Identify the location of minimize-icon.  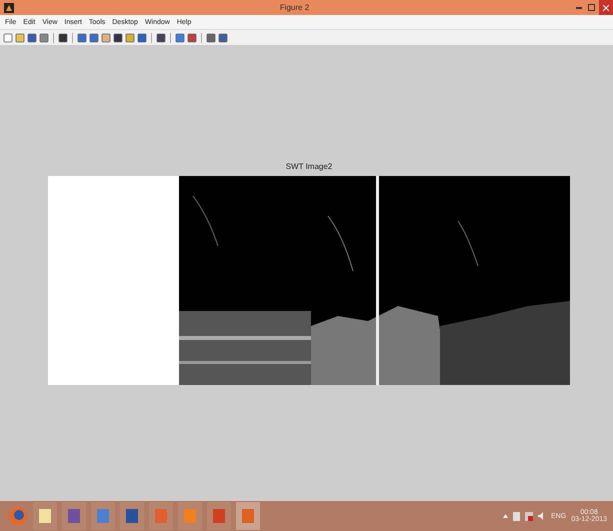
(579, 7).